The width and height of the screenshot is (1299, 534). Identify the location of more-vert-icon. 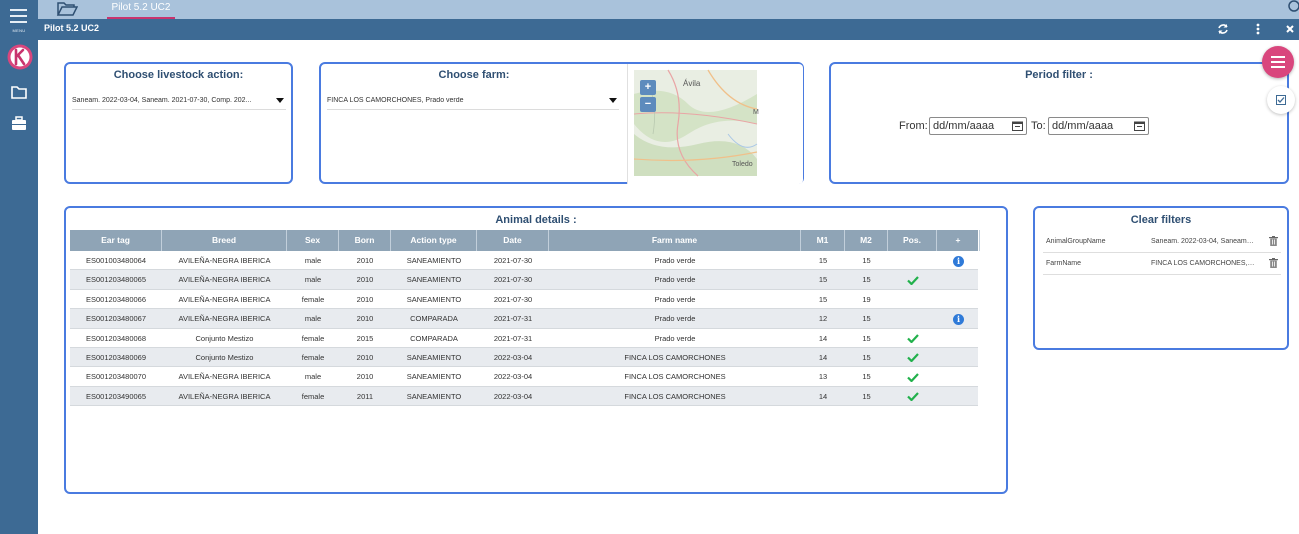
(1258, 29).